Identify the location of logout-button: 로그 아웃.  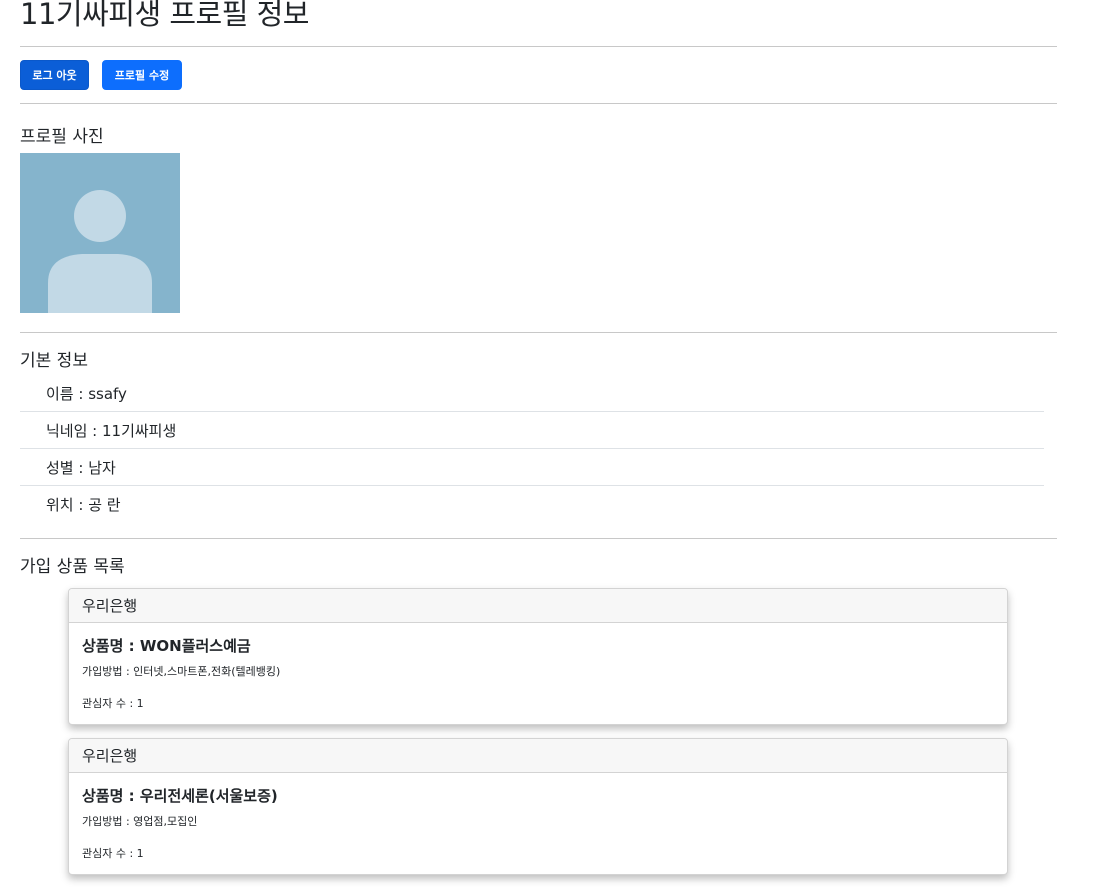
(54, 75).